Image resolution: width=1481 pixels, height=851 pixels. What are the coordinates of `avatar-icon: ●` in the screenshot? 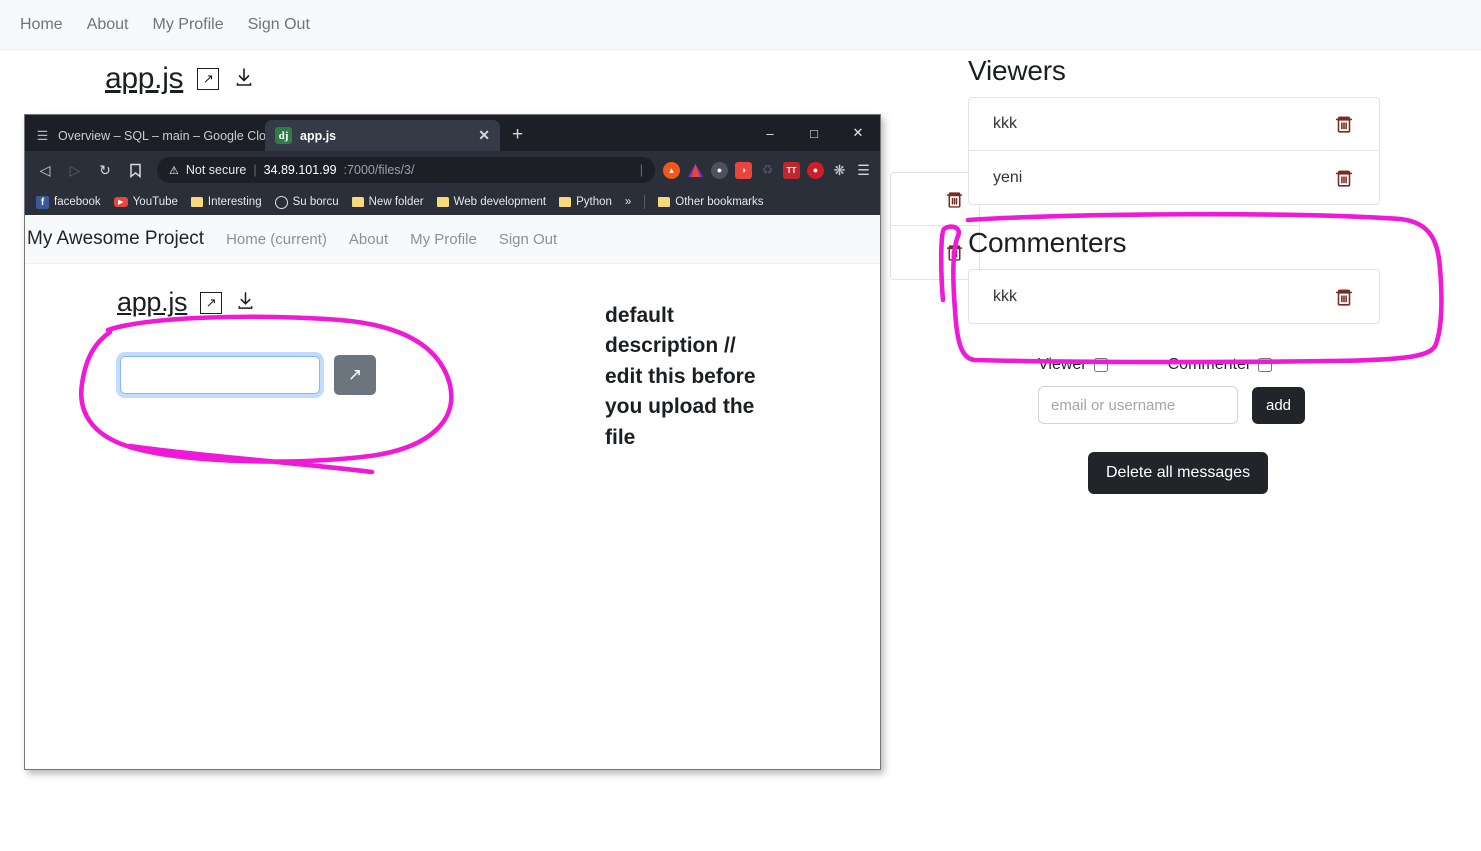 It's located at (719, 170).